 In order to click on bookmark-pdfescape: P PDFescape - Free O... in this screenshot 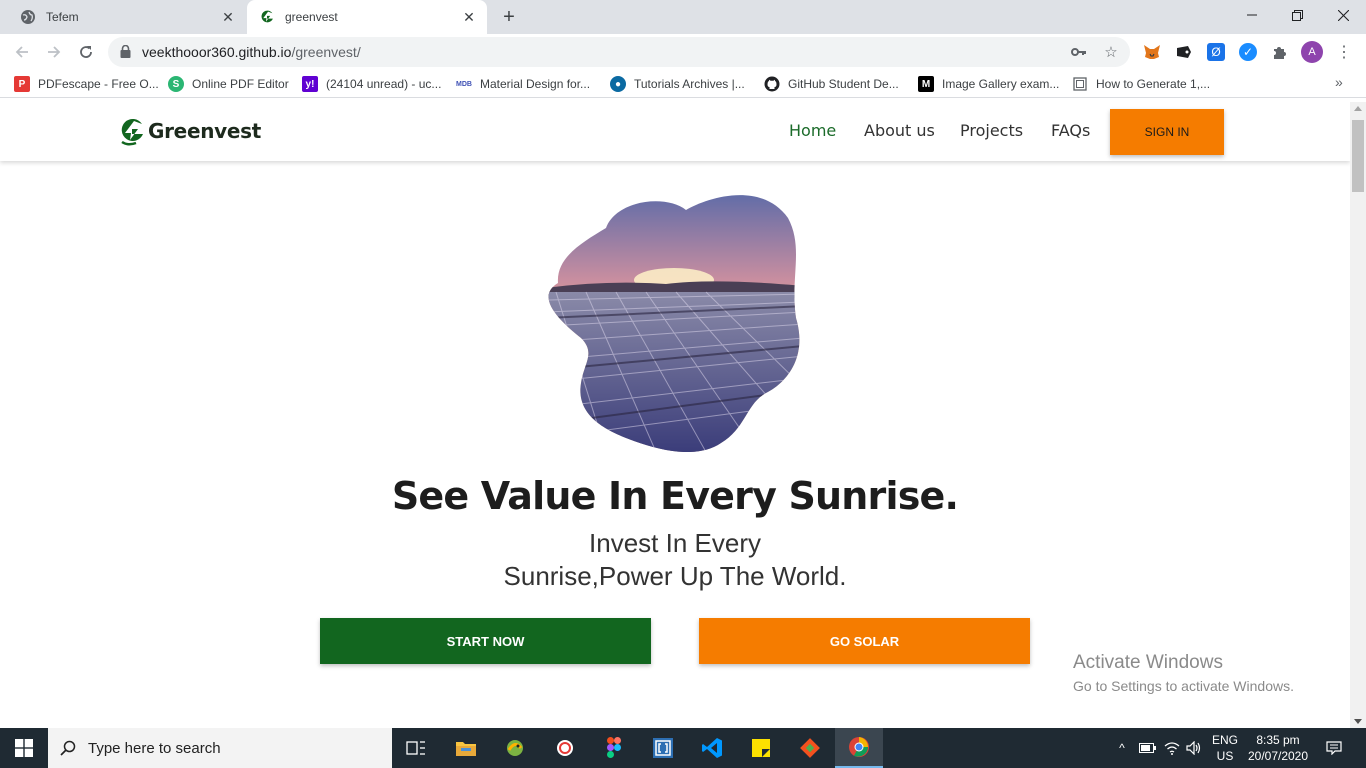, I will do `click(86, 84)`.